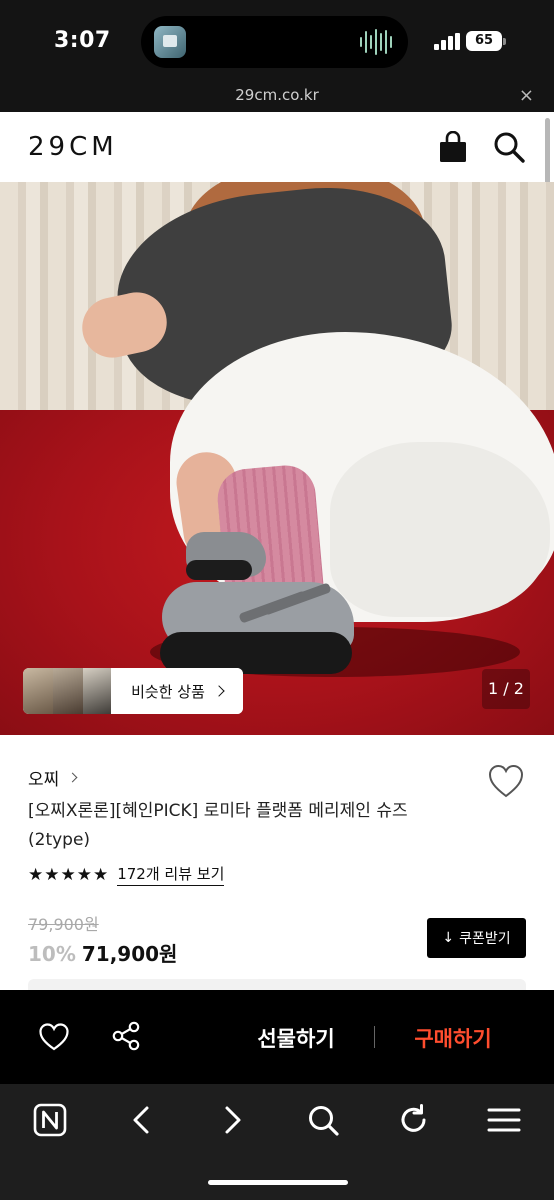  I want to click on buy-button: 구매하기, so click(453, 1038).